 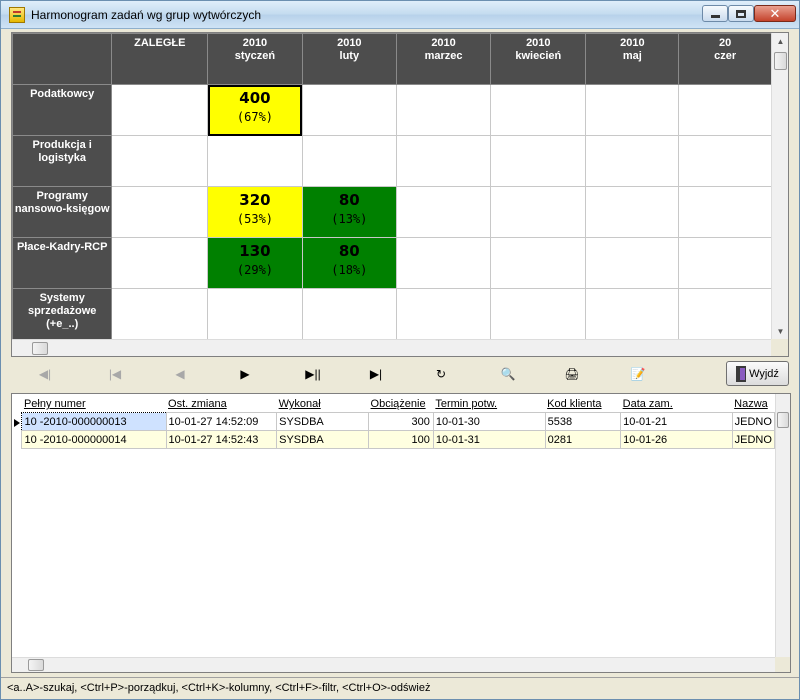 What do you see at coordinates (676, 439) in the screenshot?
I see `table-cell: 10-01-26` at bounding box center [676, 439].